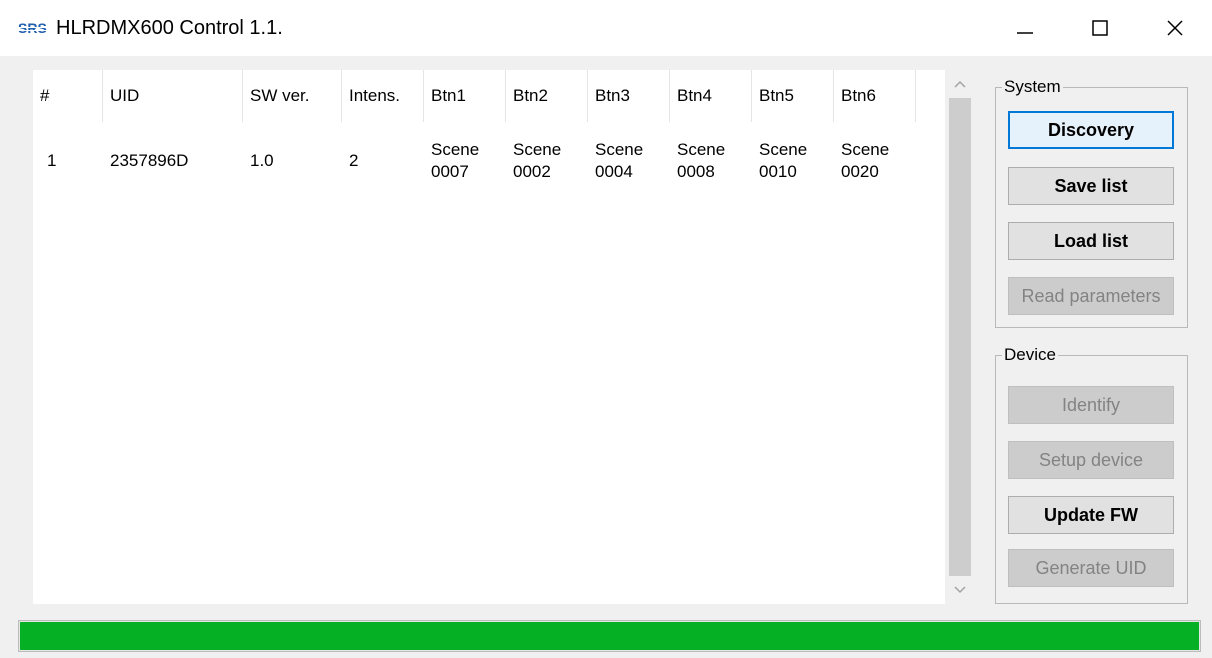 This screenshot has height=658, width=1212. Describe the element at coordinates (1091, 515) in the screenshot. I see `update-fw-button: Update FW` at that location.